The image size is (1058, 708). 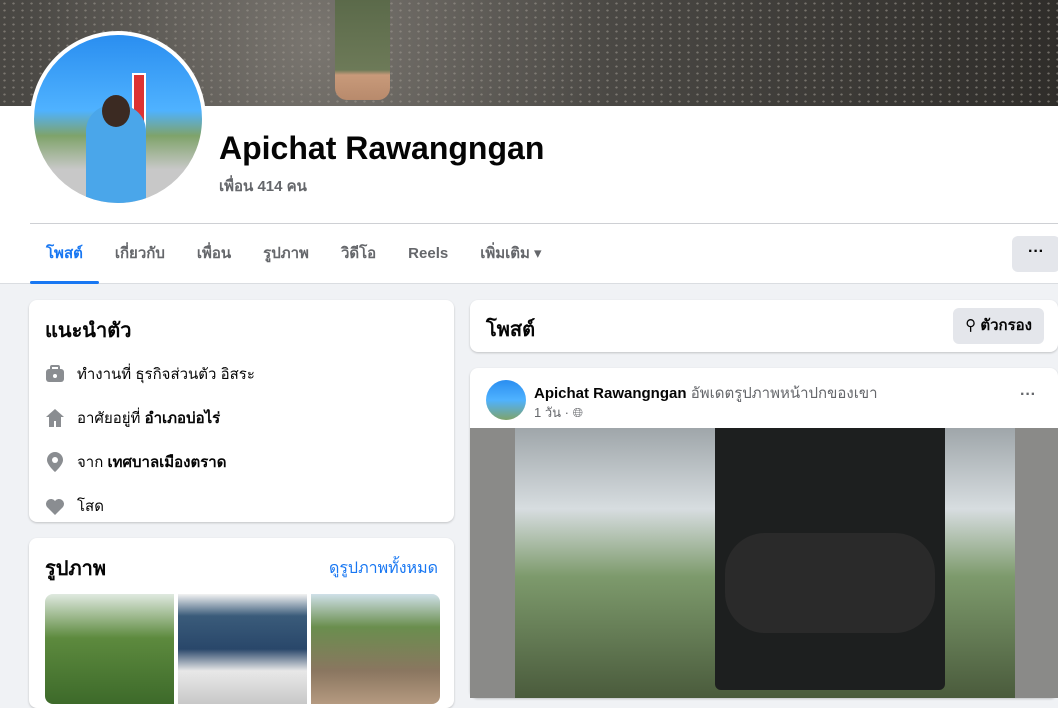 What do you see at coordinates (241, 418) in the screenshot?
I see `intro-item-lives: อาศัยอยู่ที่ อำเภอบ่อไร่` at bounding box center [241, 418].